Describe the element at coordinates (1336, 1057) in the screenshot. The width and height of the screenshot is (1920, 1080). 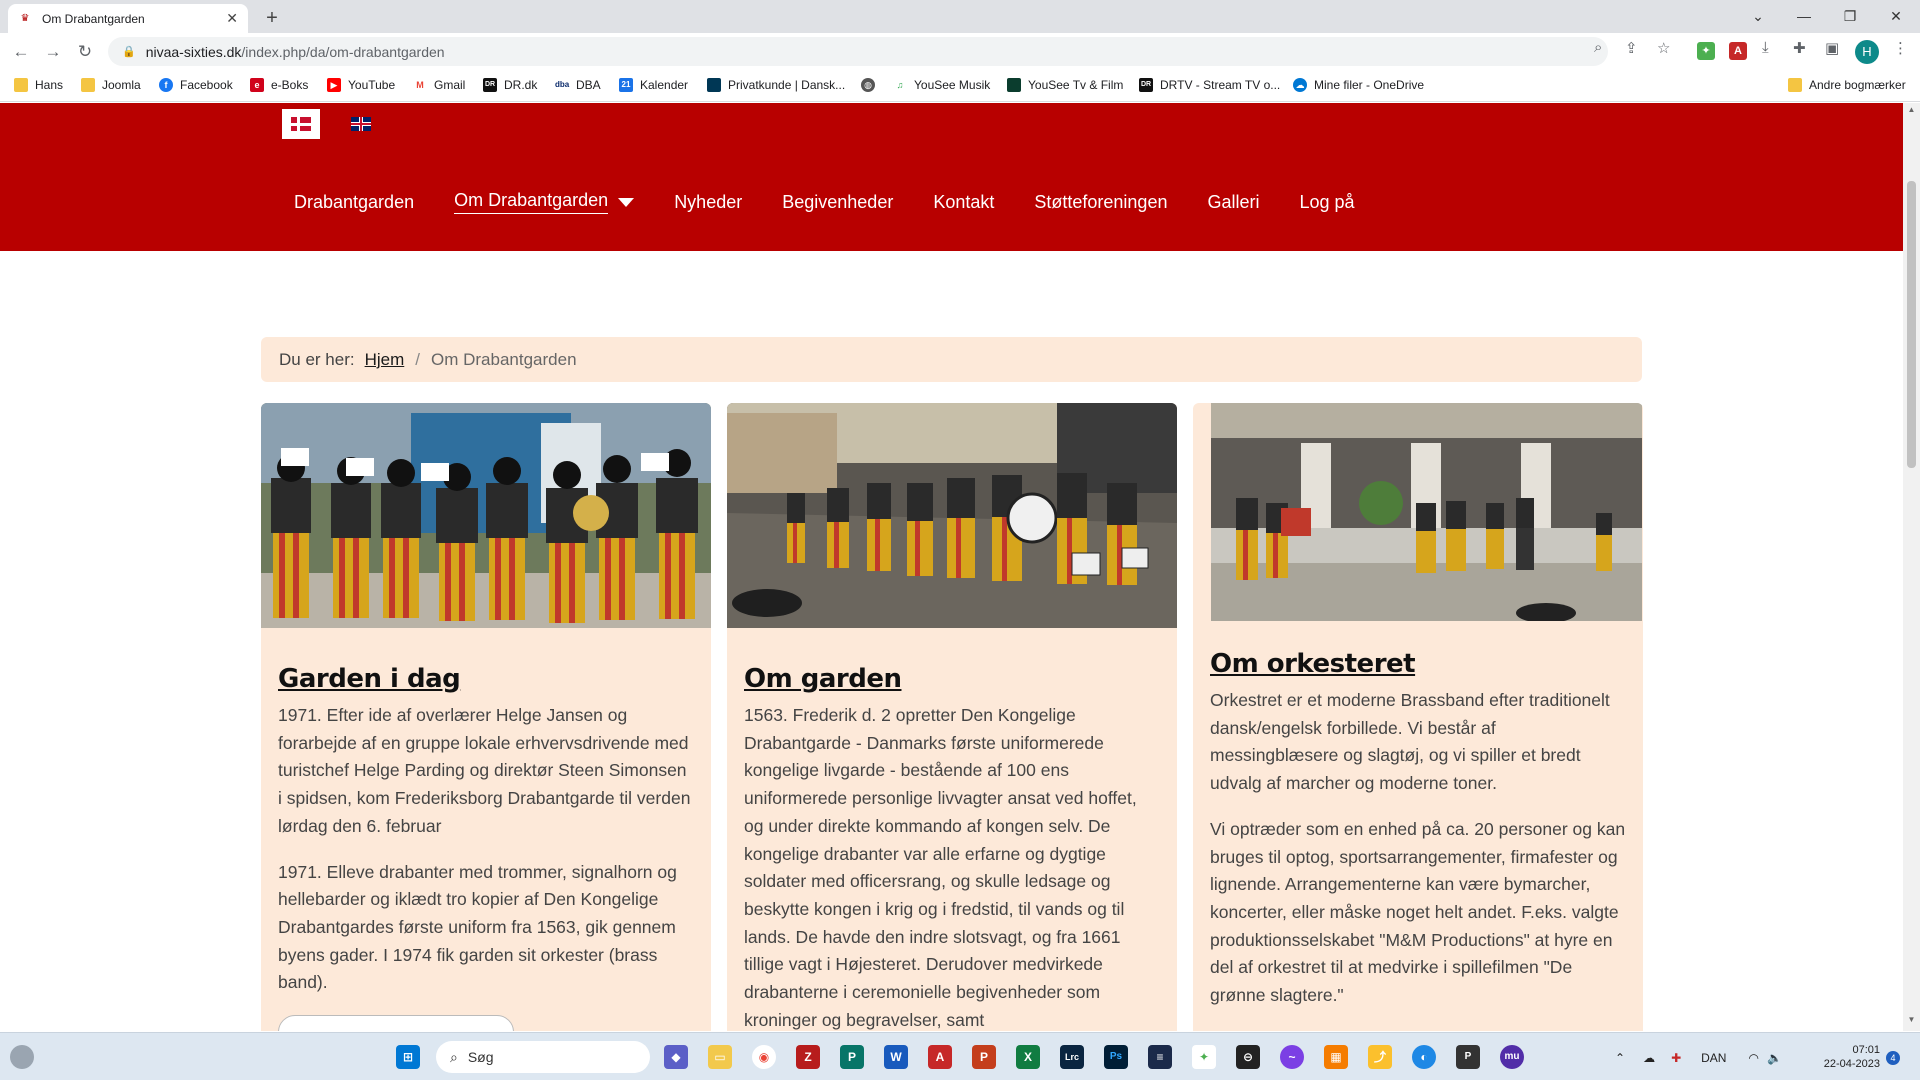
I see `office-app-icon: ▦` at that location.